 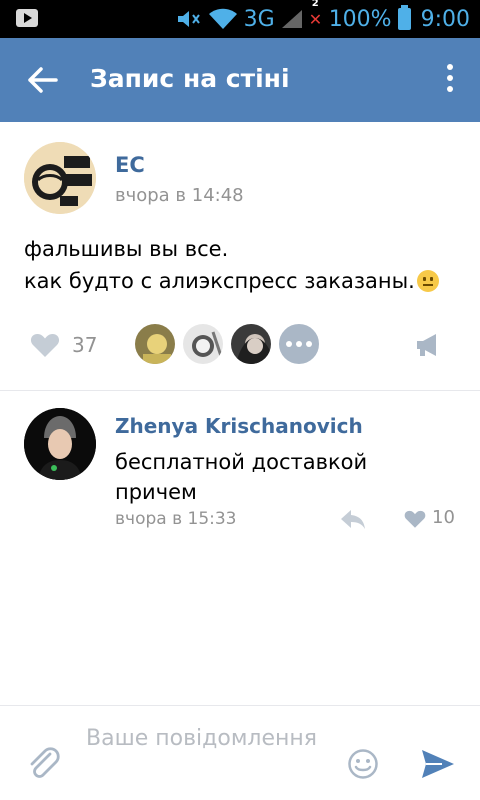 I want to click on neutral-face-emoji-icon, so click(x=427, y=281).